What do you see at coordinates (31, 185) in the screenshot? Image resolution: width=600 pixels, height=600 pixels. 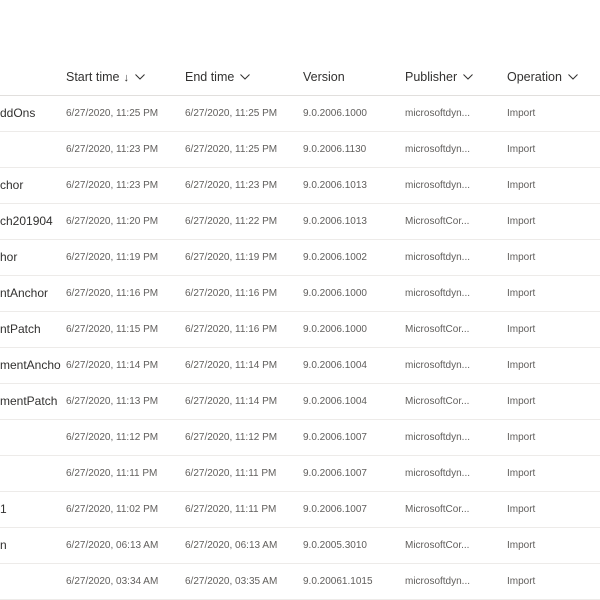 I see `solution-name-cell: chor` at bounding box center [31, 185].